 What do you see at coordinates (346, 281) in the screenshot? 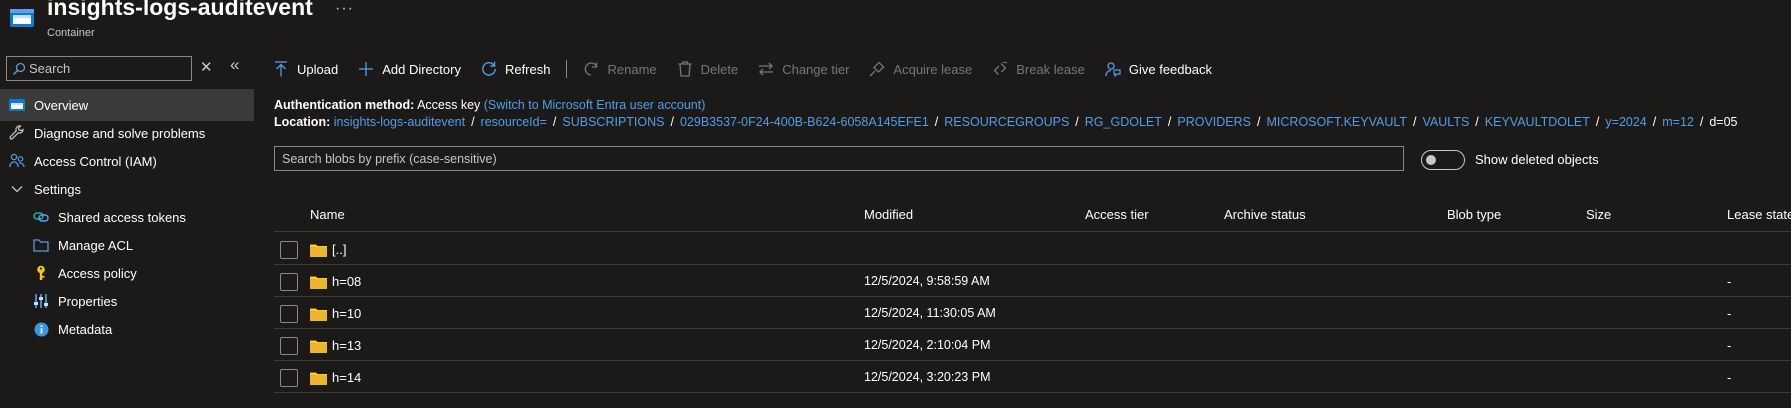
I see `row-name: h=08` at bounding box center [346, 281].